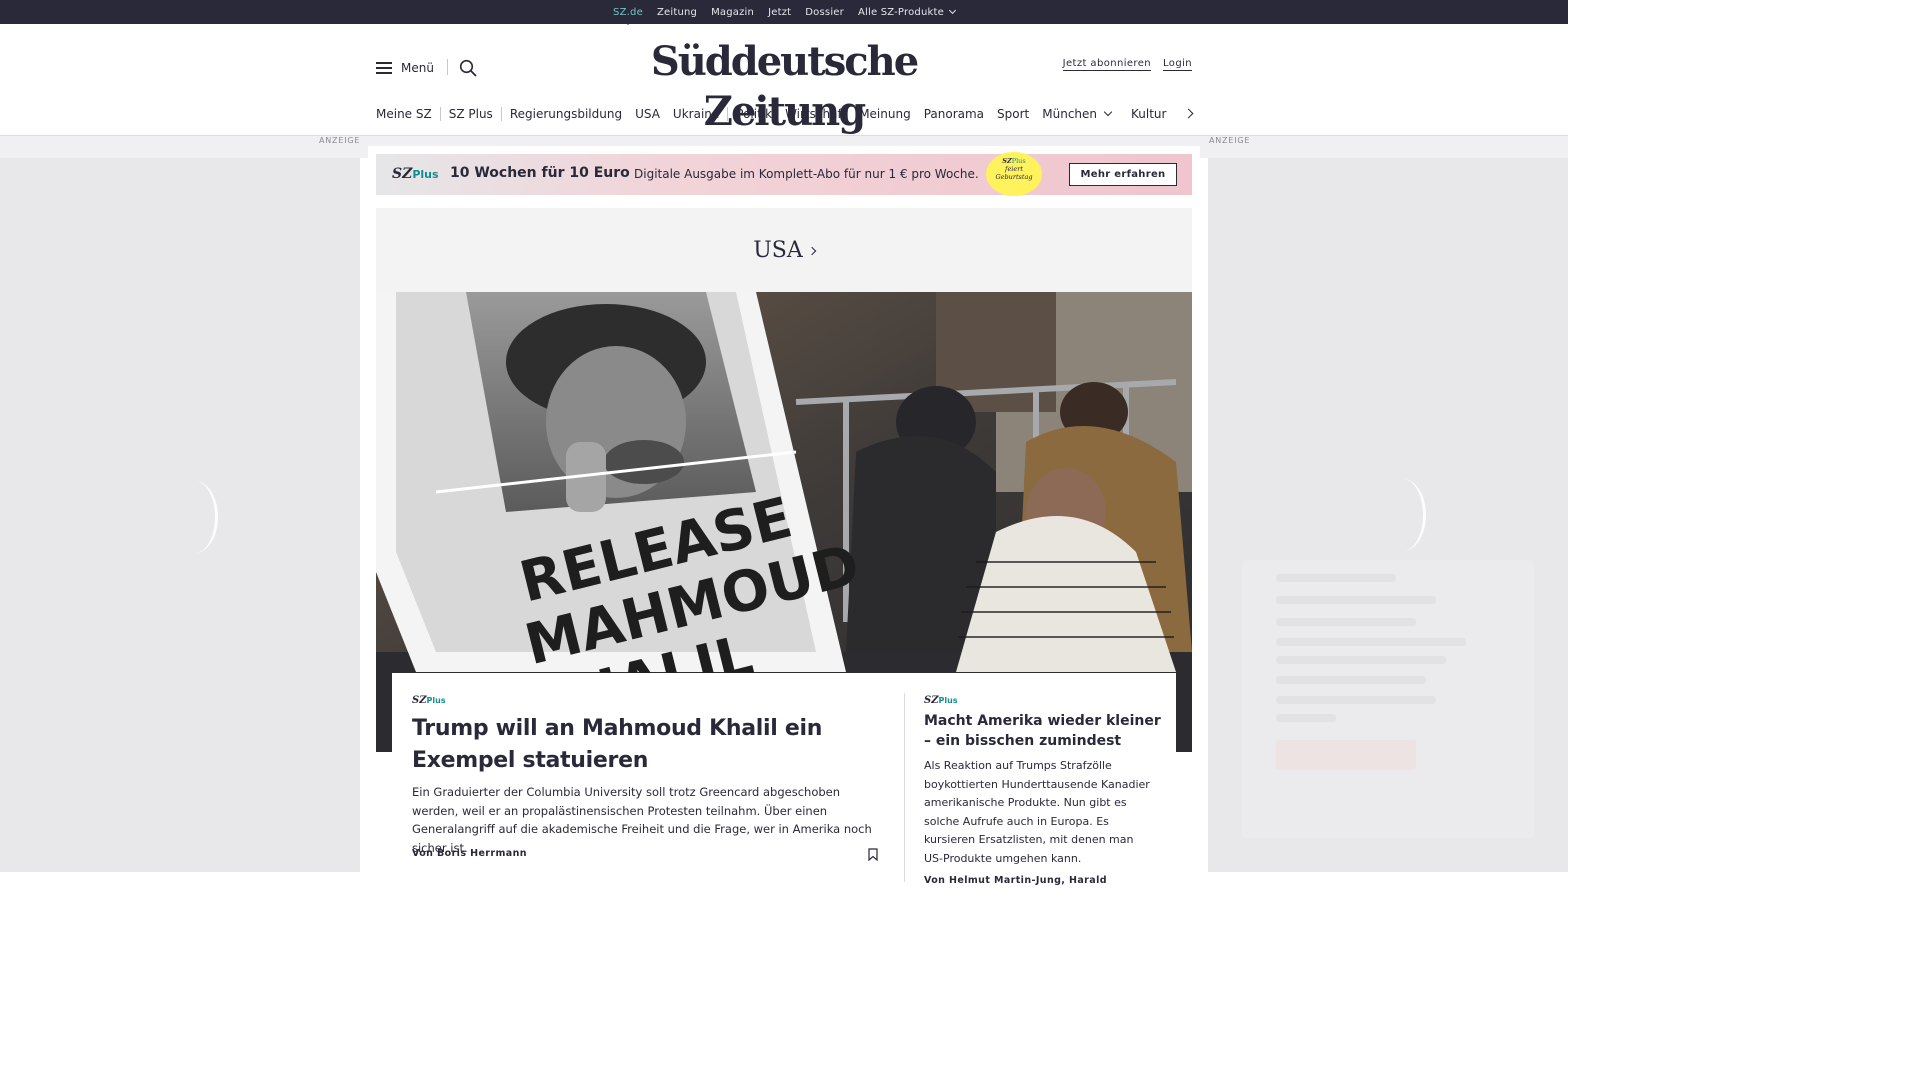 This screenshot has width=1920, height=1080. I want to click on nav-item-ukraine: Ukraine, so click(696, 114).